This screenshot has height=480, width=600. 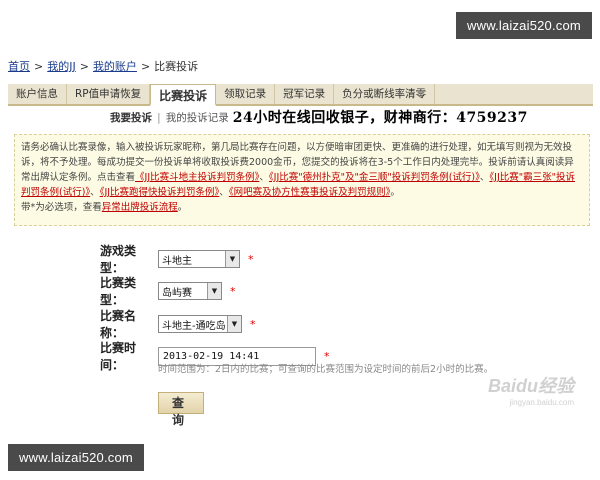 I want to click on game-type-value: 斗地主, so click(x=177, y=261).